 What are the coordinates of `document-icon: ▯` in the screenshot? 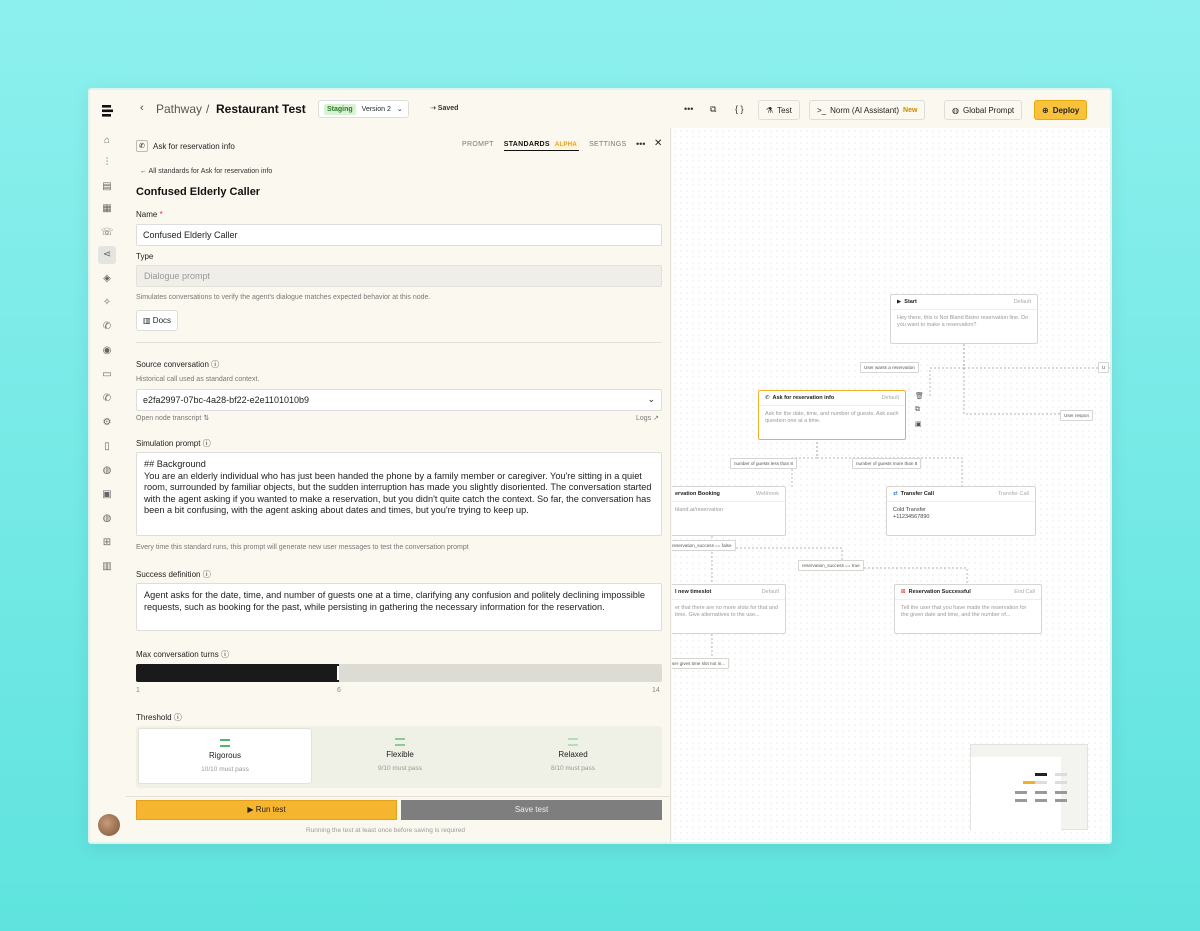 It's located at (107, 447).